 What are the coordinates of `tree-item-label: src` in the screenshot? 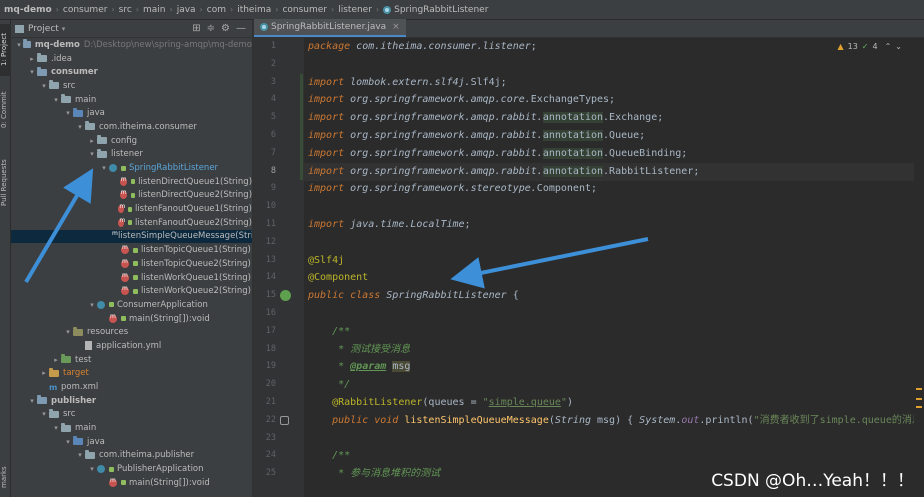 It's located at (69, 85).